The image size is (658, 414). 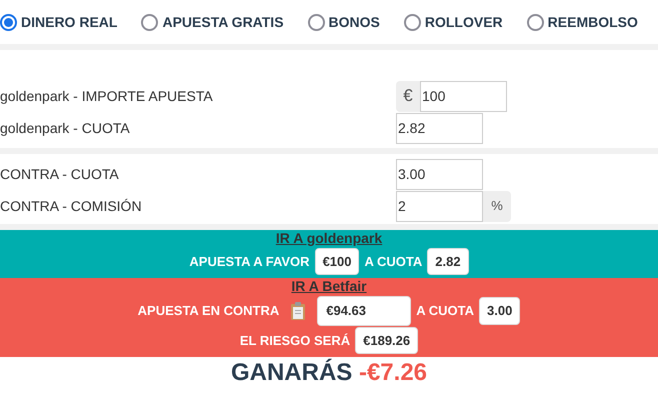 I want to click on clipboard-icon, so click(x=298, y=310).